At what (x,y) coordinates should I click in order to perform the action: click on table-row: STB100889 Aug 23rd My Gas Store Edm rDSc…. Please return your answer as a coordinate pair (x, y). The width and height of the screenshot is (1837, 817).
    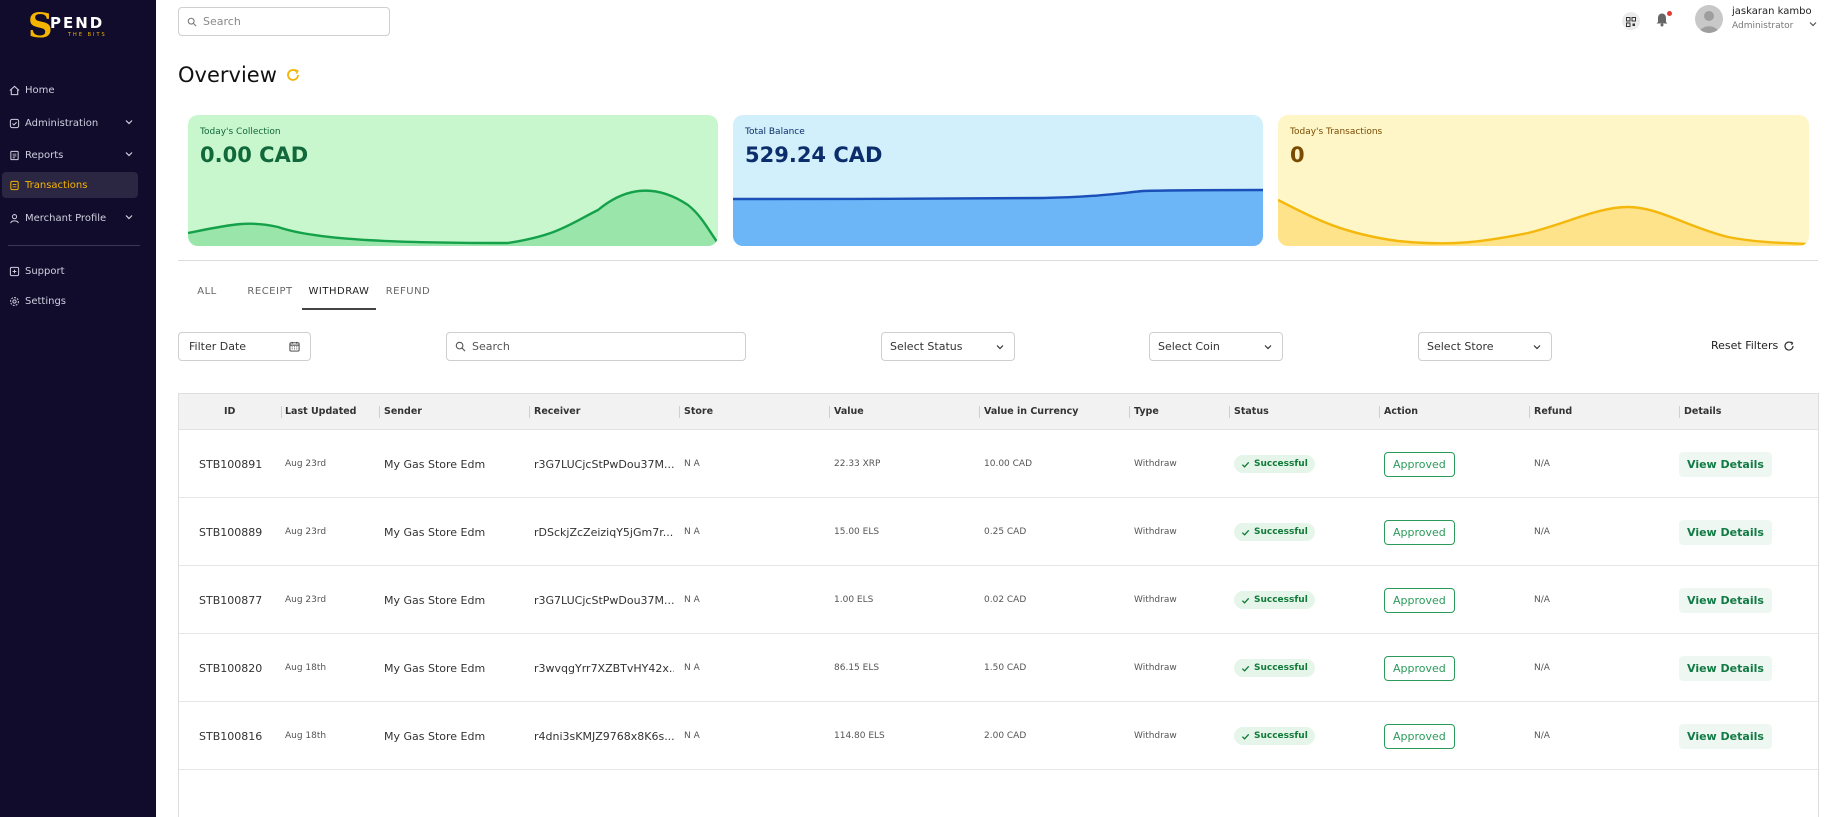
    Looking at the image, I should click on (998, 532).